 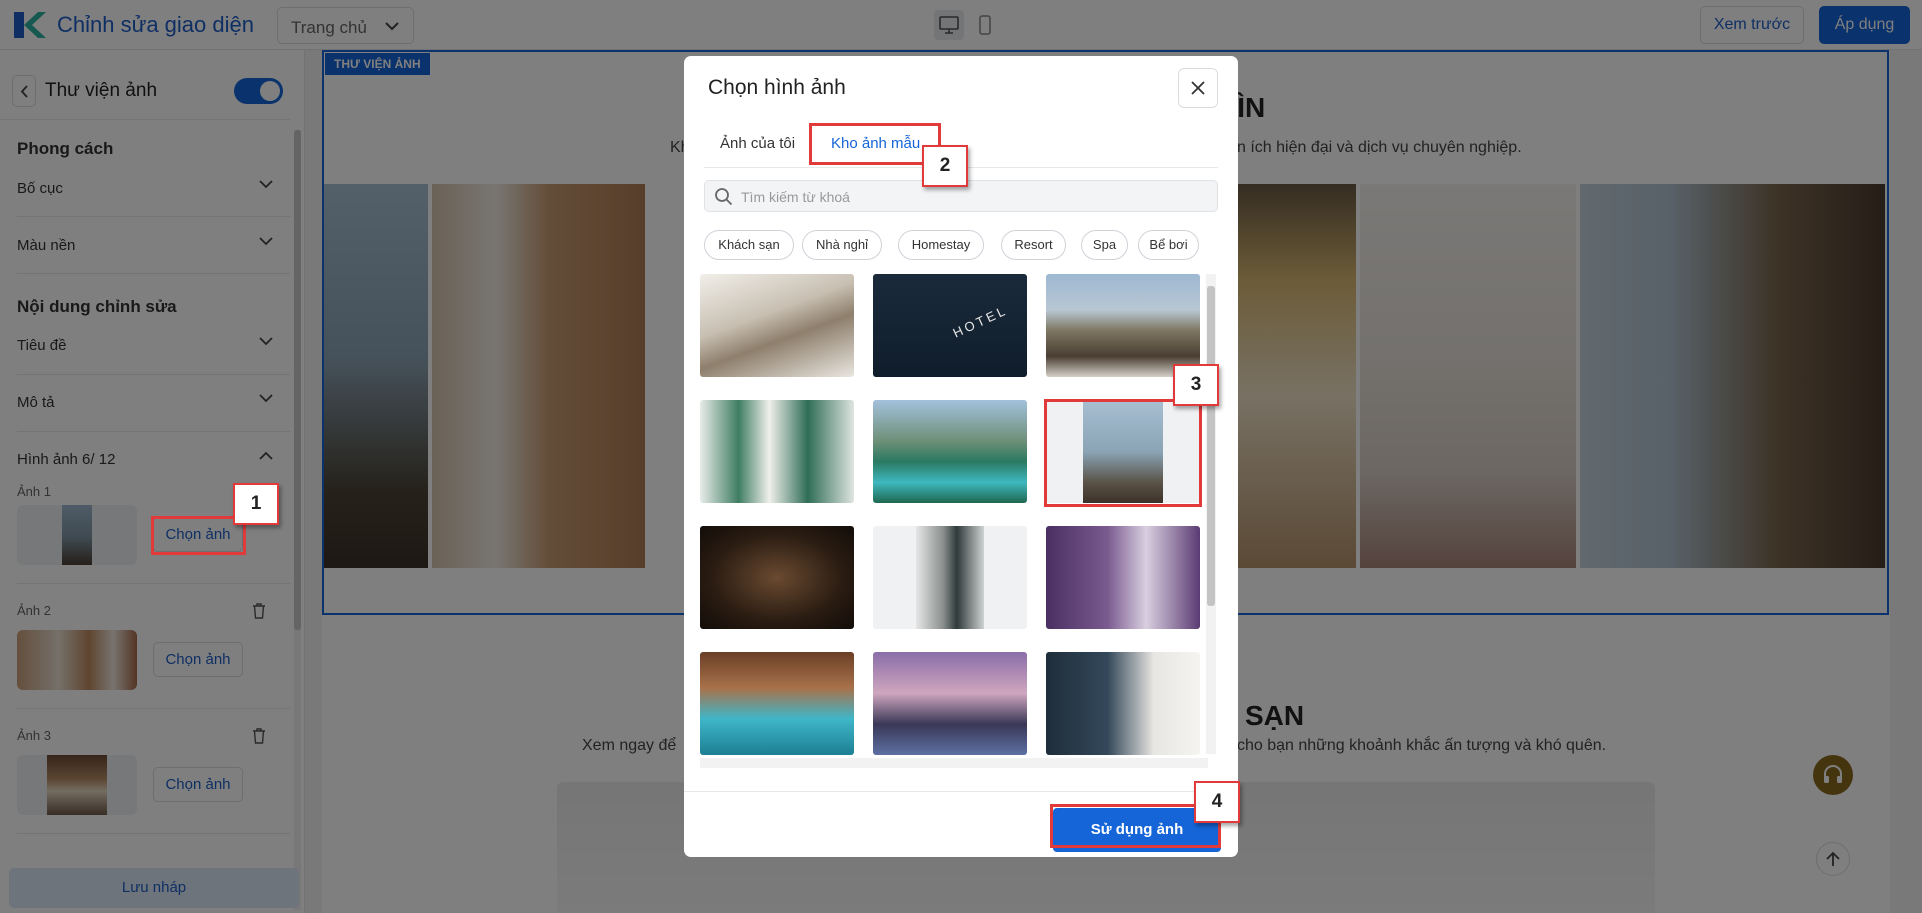 I want to click on stock-image-building, so click(x=777, y=451).